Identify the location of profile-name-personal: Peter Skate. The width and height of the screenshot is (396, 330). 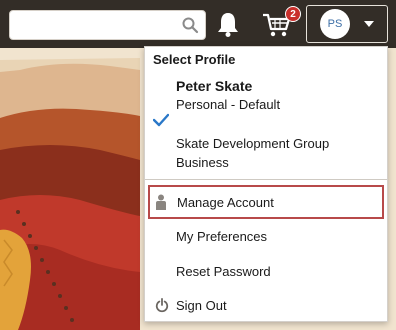
(214, 86).